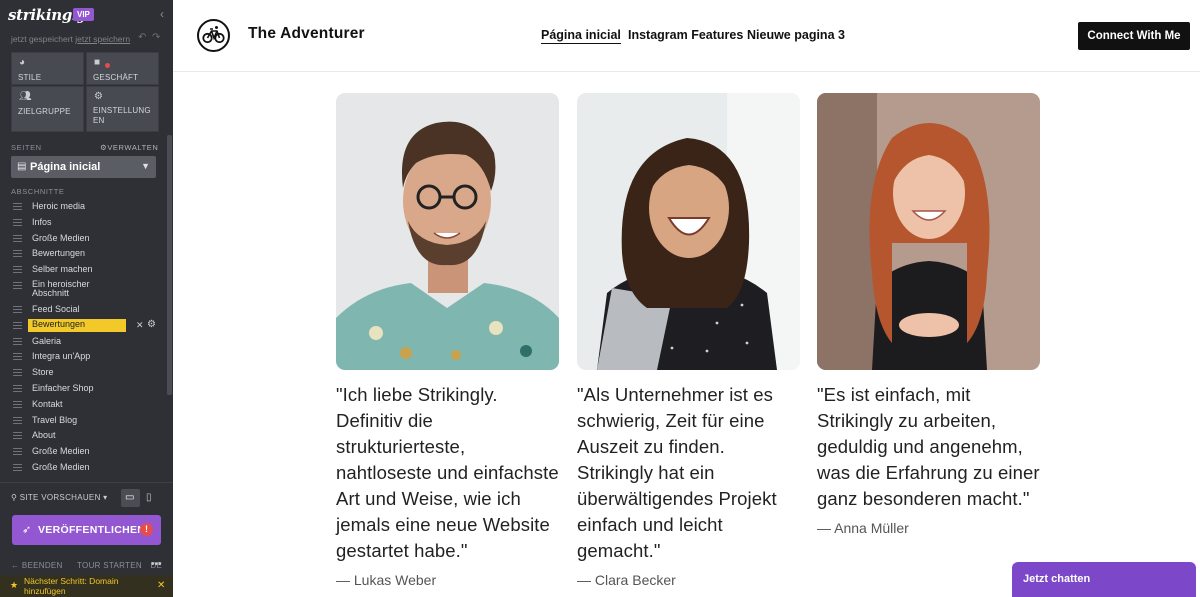  Describe the element at coordinates (61, 288) in the screenshot. I see `section-label: Ein heroischer Abschnitt` at that location.